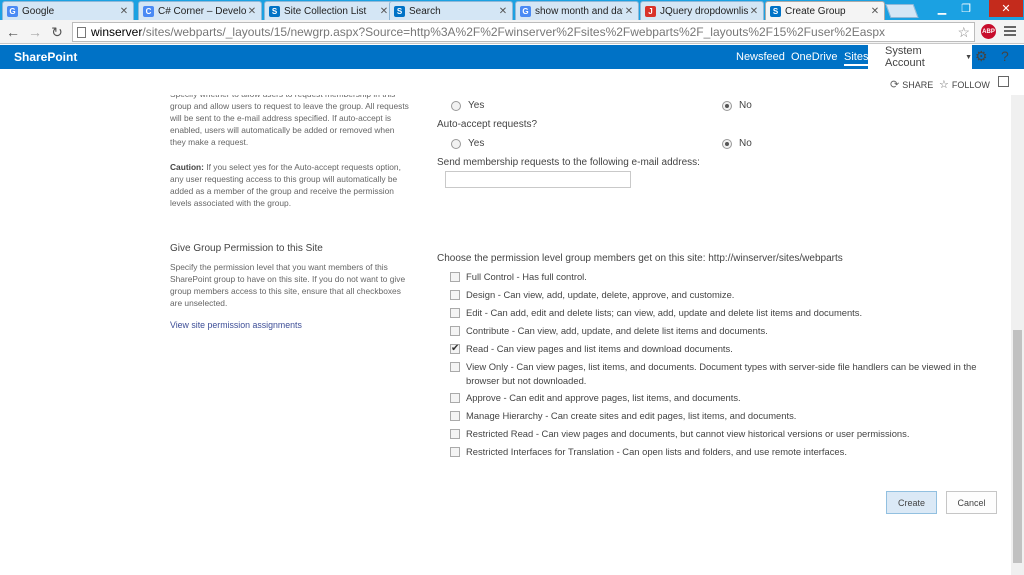  What do you see at coordinates (963, 32) in the screenshot?
I see `bookmark-star-icon: ☆` at bounding box center [963, 32].